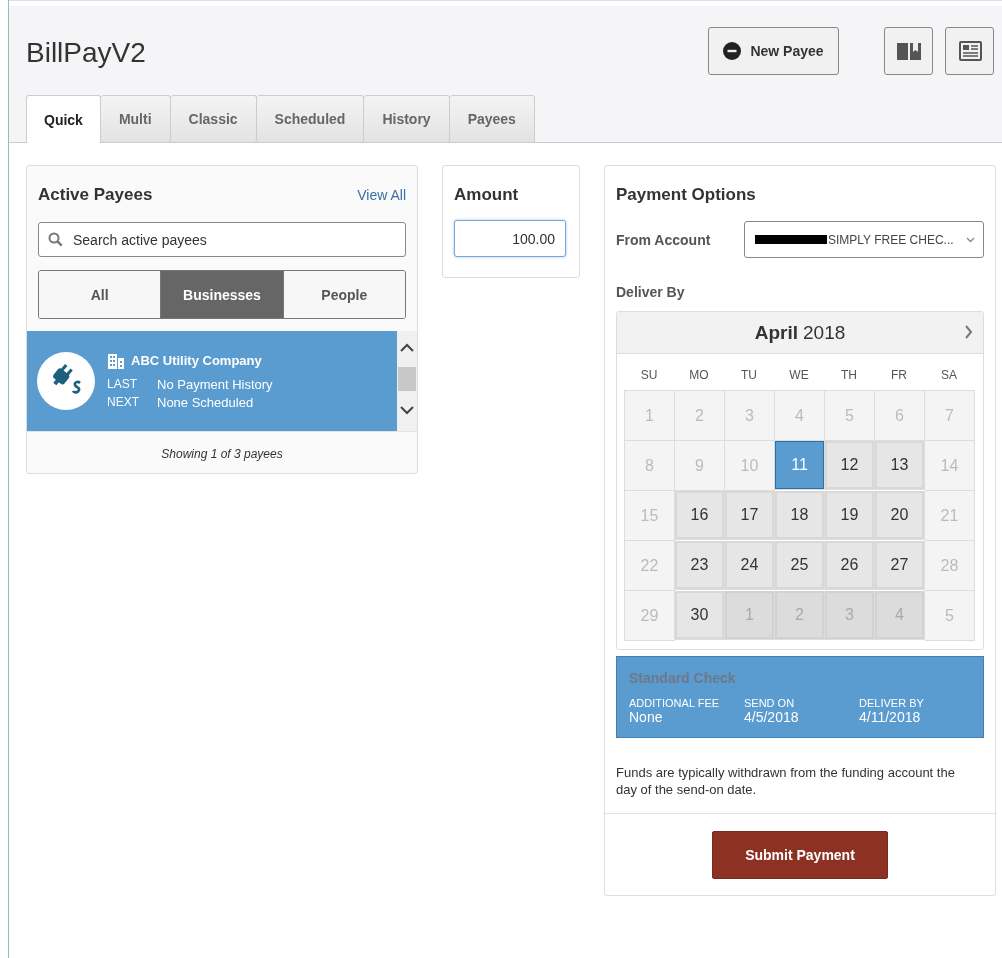 This screenshot has height=958, width=1002. Describe the element at coordinates (800, 416) in the screenshot. I see `calendar-day: 4` at that location.